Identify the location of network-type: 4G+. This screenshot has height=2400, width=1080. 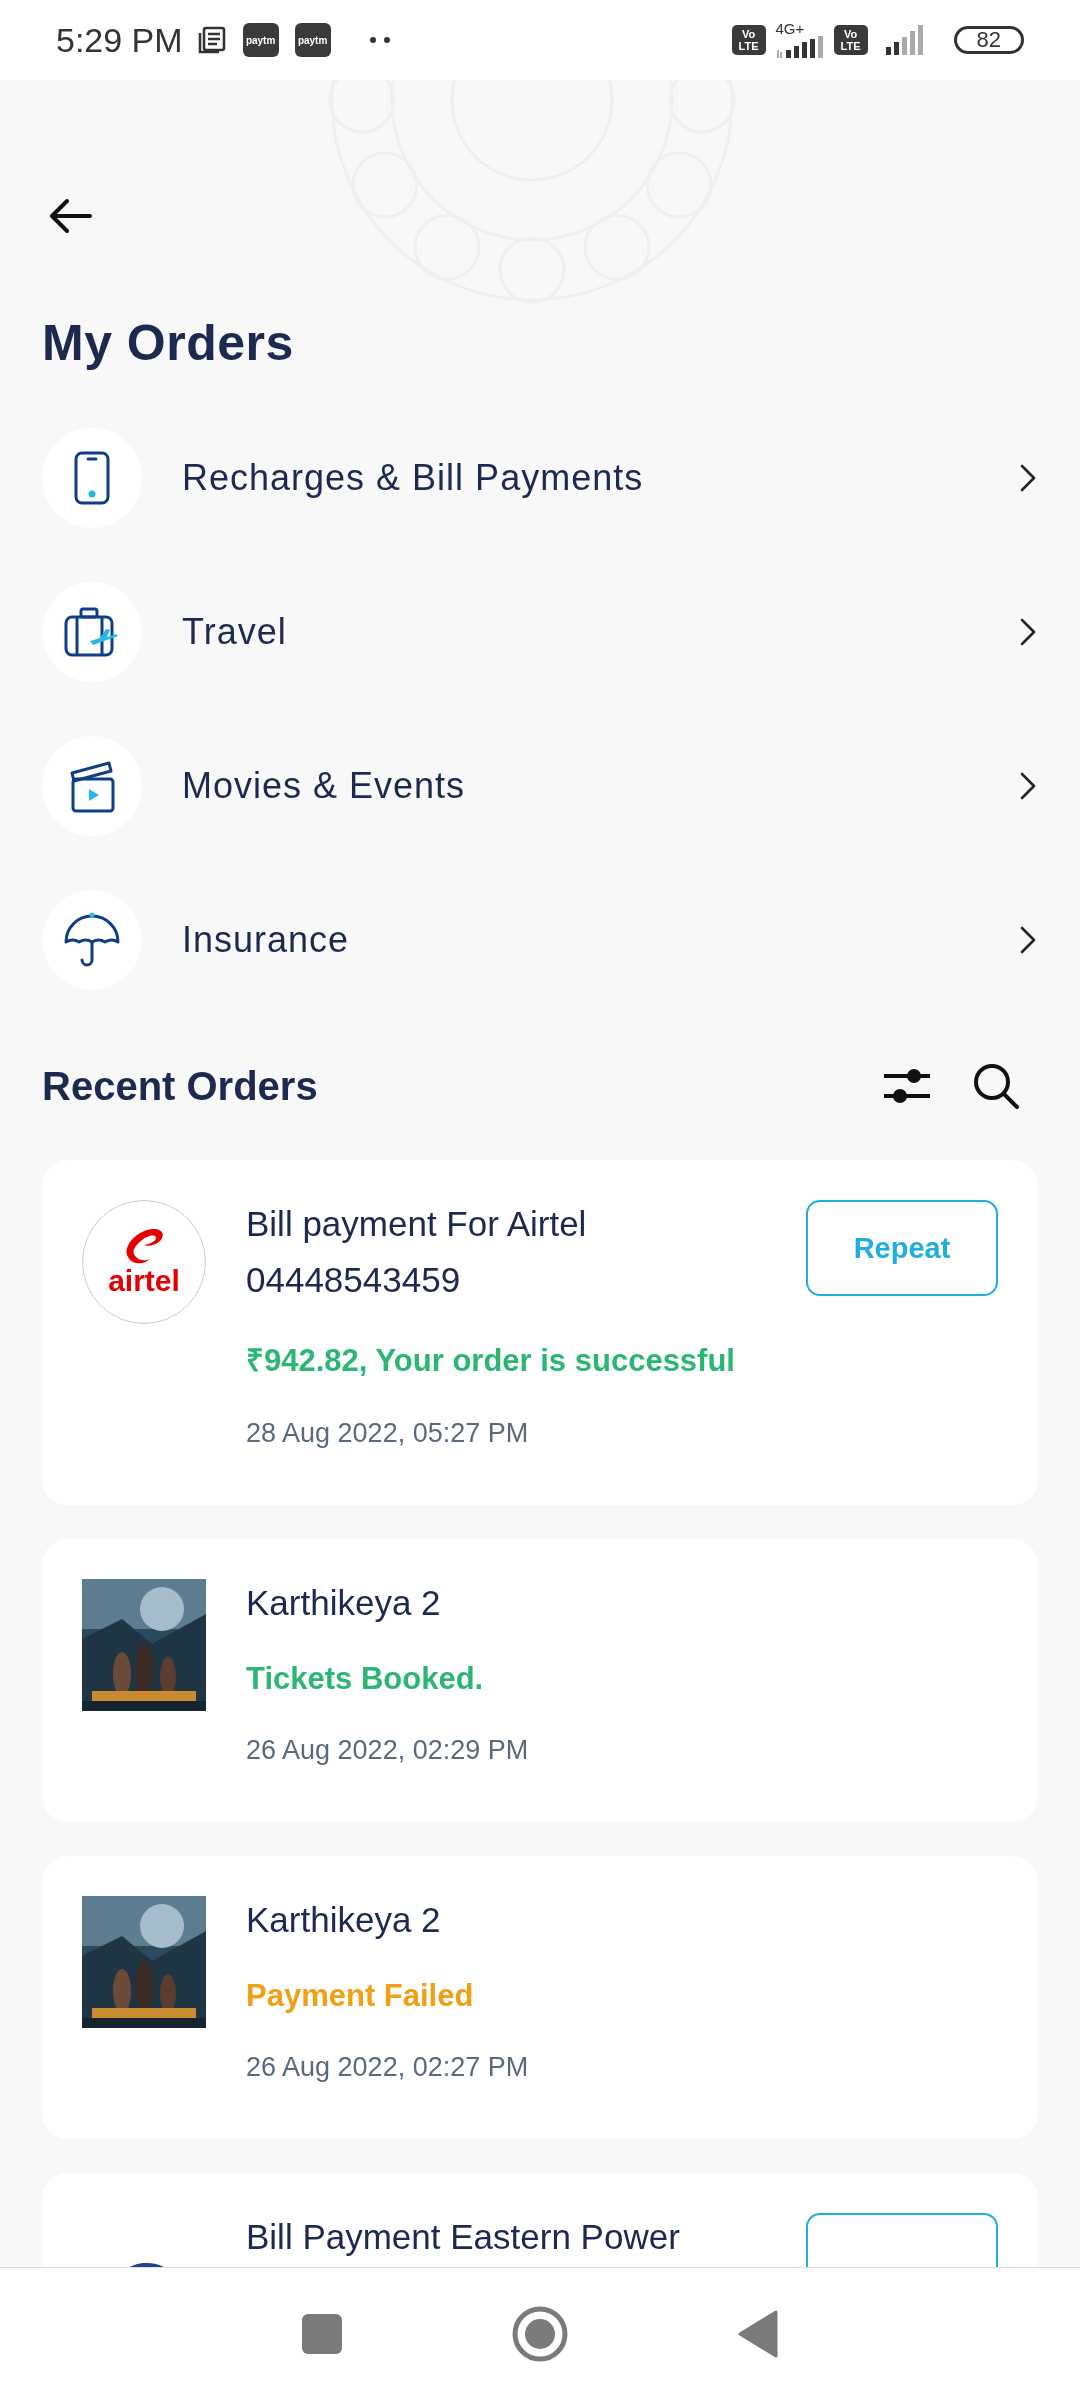
(790, 29).